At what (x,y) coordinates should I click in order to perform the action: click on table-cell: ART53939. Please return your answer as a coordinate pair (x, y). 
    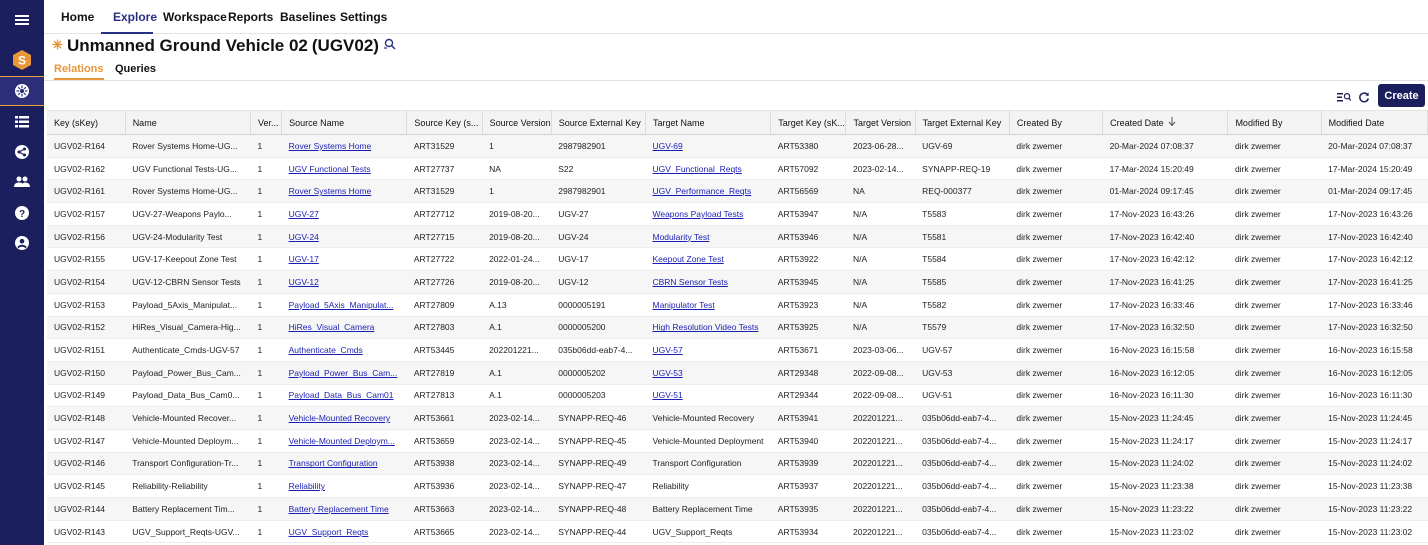
    Looking at the image, I should click on (808, 464).